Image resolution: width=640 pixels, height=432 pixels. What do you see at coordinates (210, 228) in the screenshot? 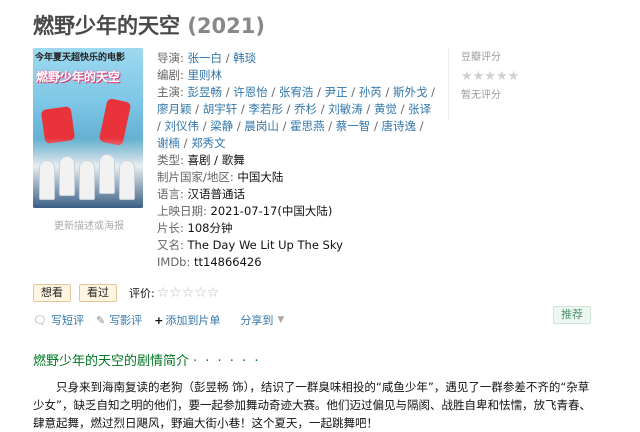
I see `runtime-value: 108分钟` at bounding box center [210, 228].